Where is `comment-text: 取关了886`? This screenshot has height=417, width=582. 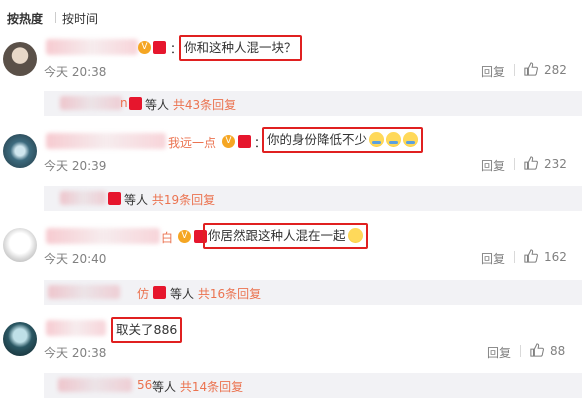
comment-text: 取关了886 is located at coordinates (147, 330).